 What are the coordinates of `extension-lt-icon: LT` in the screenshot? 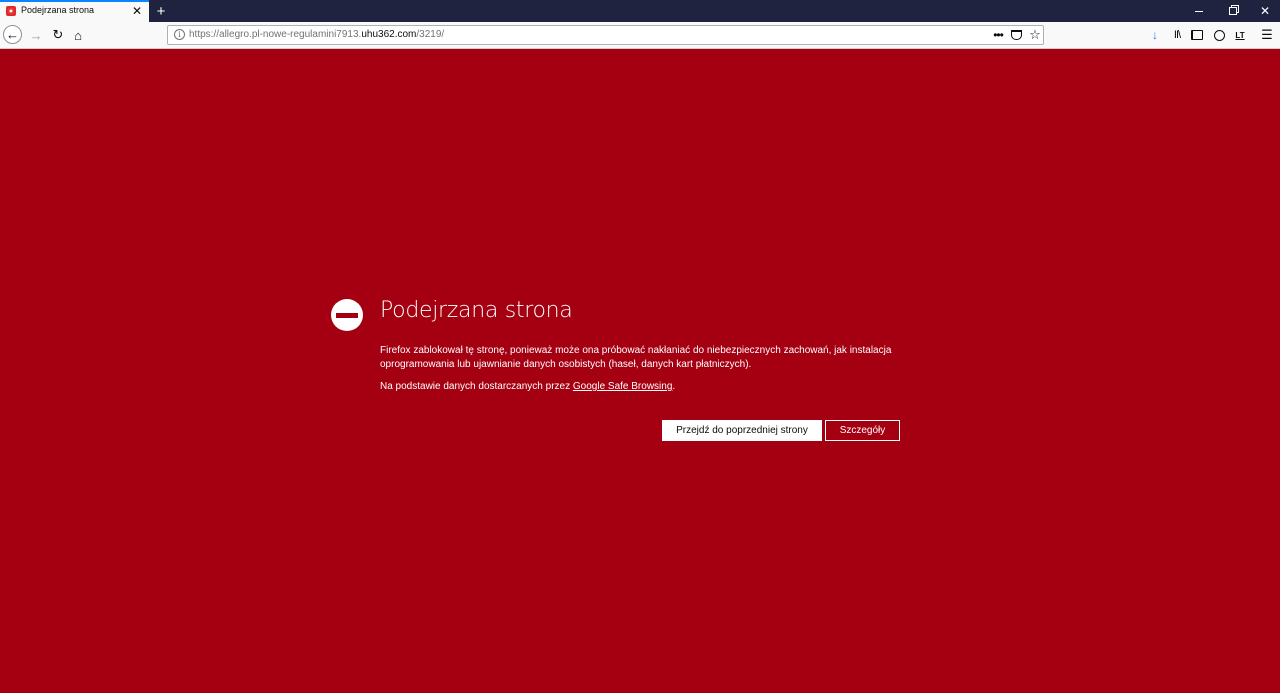 It's located at (1240, 35).